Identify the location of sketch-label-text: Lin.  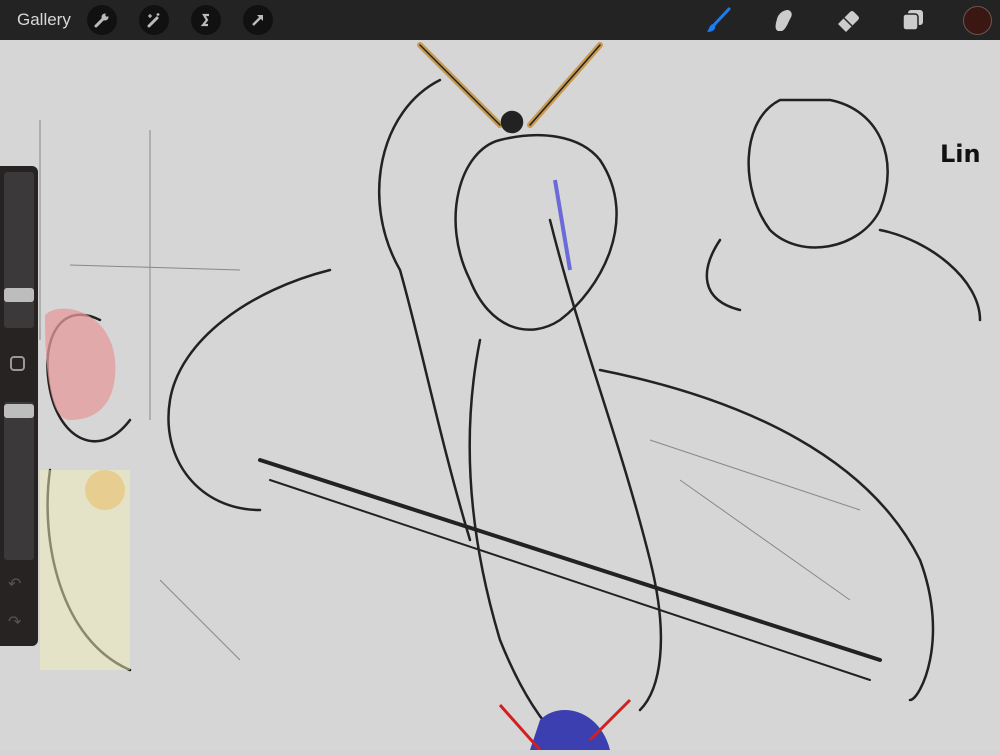
(960, 154).